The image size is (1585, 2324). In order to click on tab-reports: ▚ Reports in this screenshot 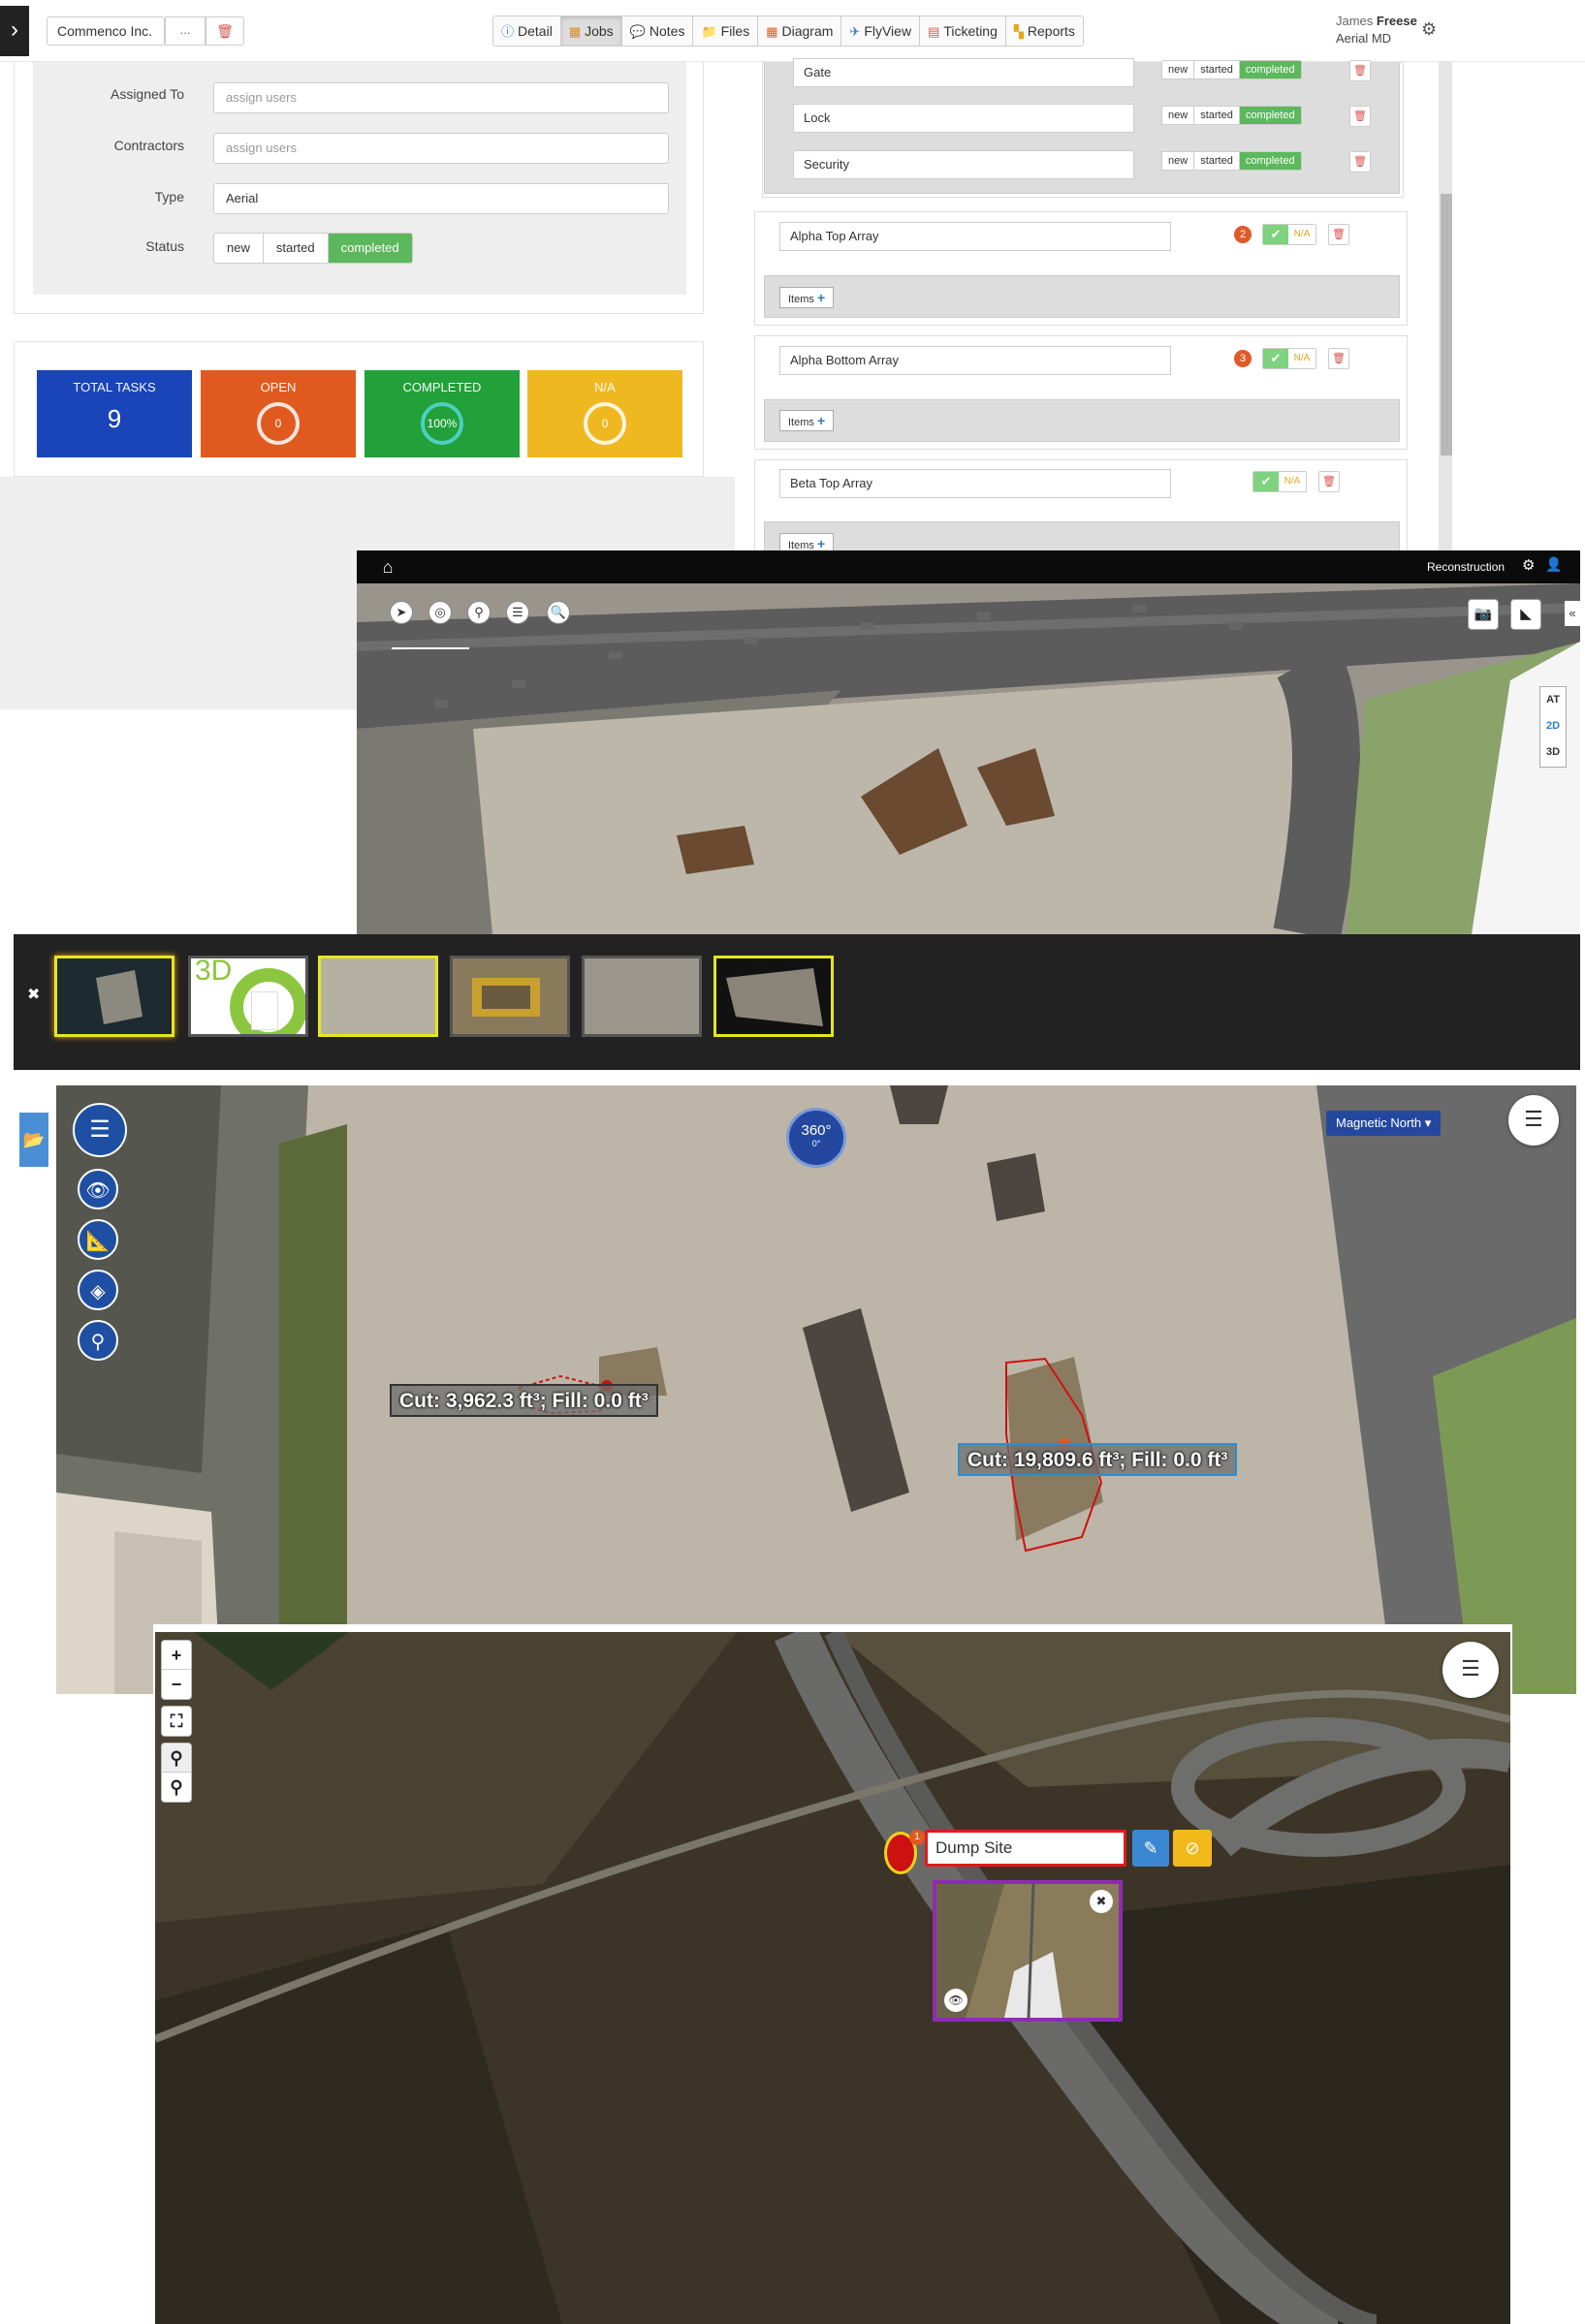, I will do `click(1044, 31)`.